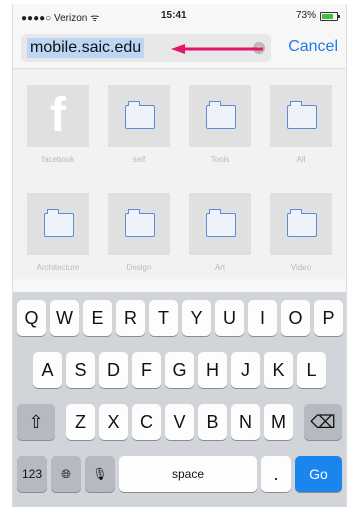 Image resolution: width=351 pixels, height=507 pixels. What do you see at coordinates (163, 318) in the screenshot?
I see `key-t: T` at bounding box center [163, 318].